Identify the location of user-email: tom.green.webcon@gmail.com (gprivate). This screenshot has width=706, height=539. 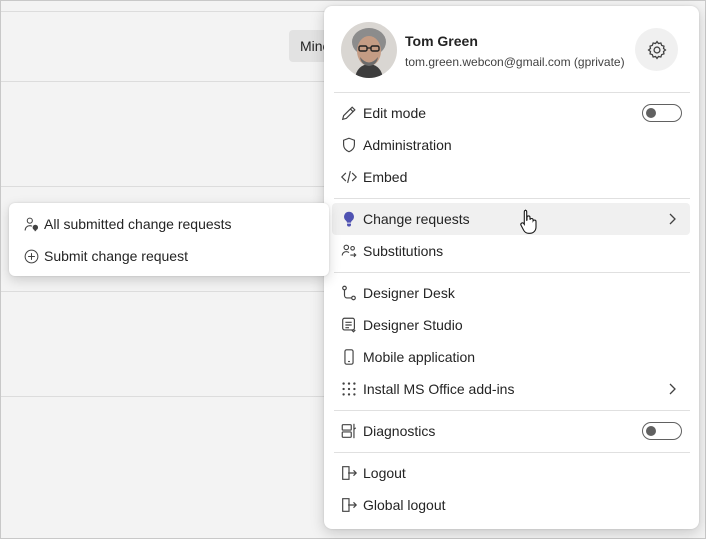
(515, 62).